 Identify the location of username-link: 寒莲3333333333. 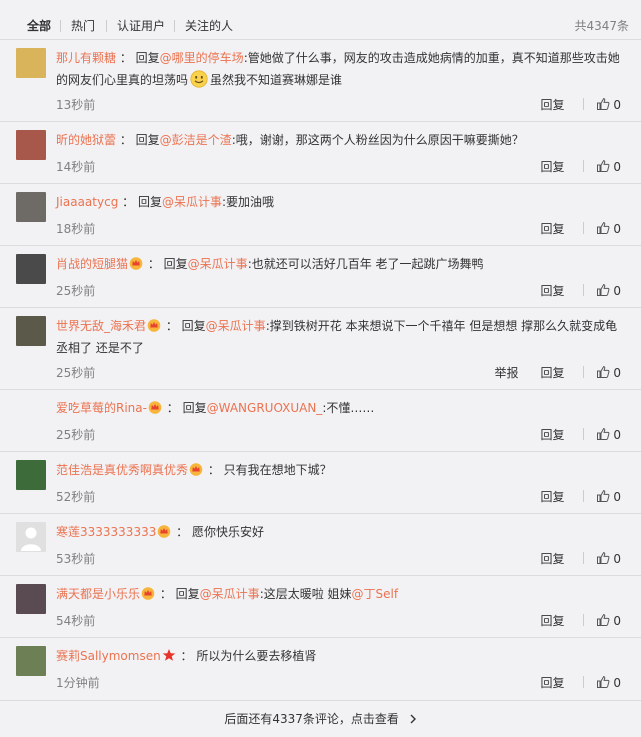
(106, 532).